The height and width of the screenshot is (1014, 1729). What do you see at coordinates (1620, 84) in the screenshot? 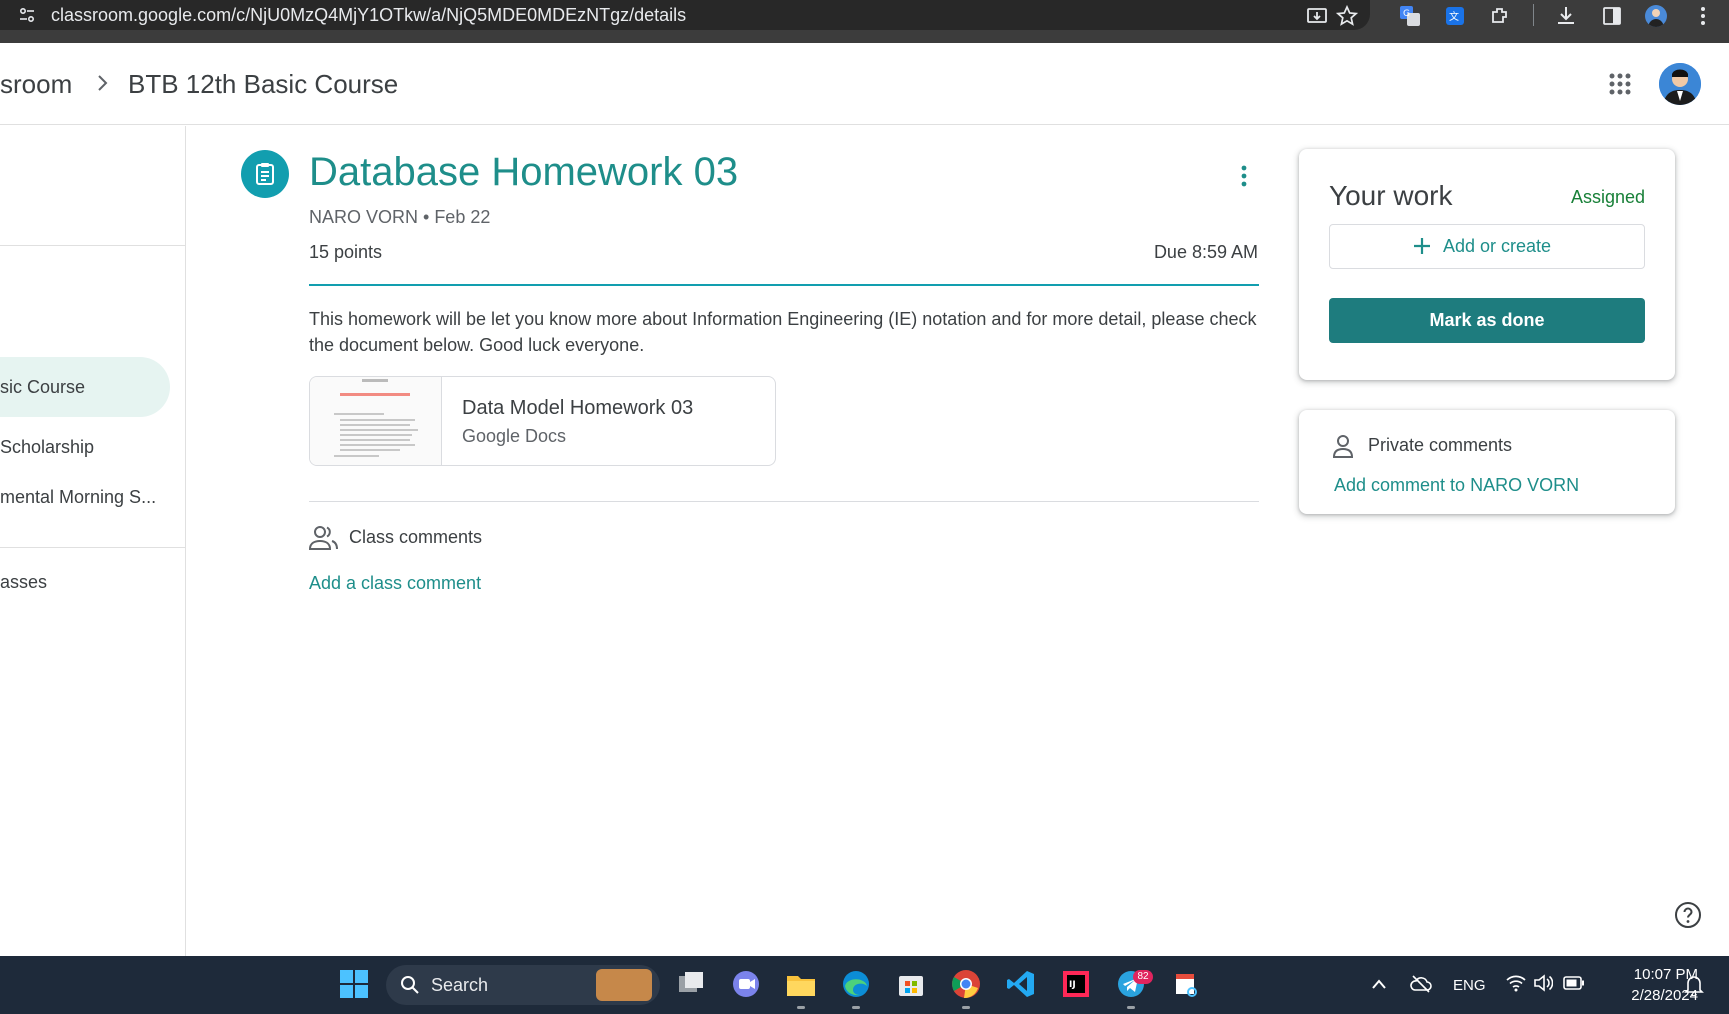
I see `google-apps-icon` at bounding box center [1620, 84].